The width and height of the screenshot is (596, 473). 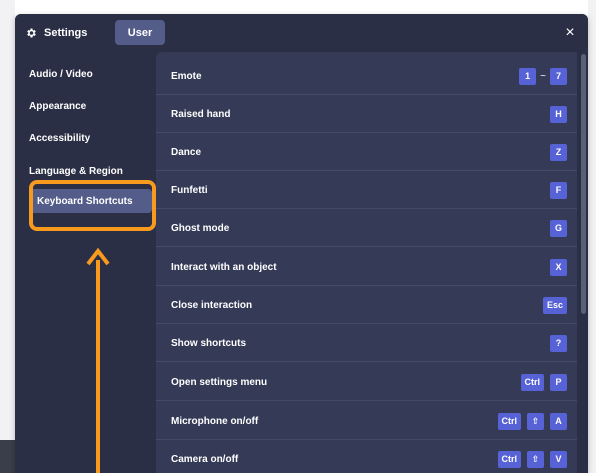 What do you see at coordinates (366, 267) in the screenshot?
I see `shortcut-row-interact: Interact with an object X` at bounding box center [366, 267].